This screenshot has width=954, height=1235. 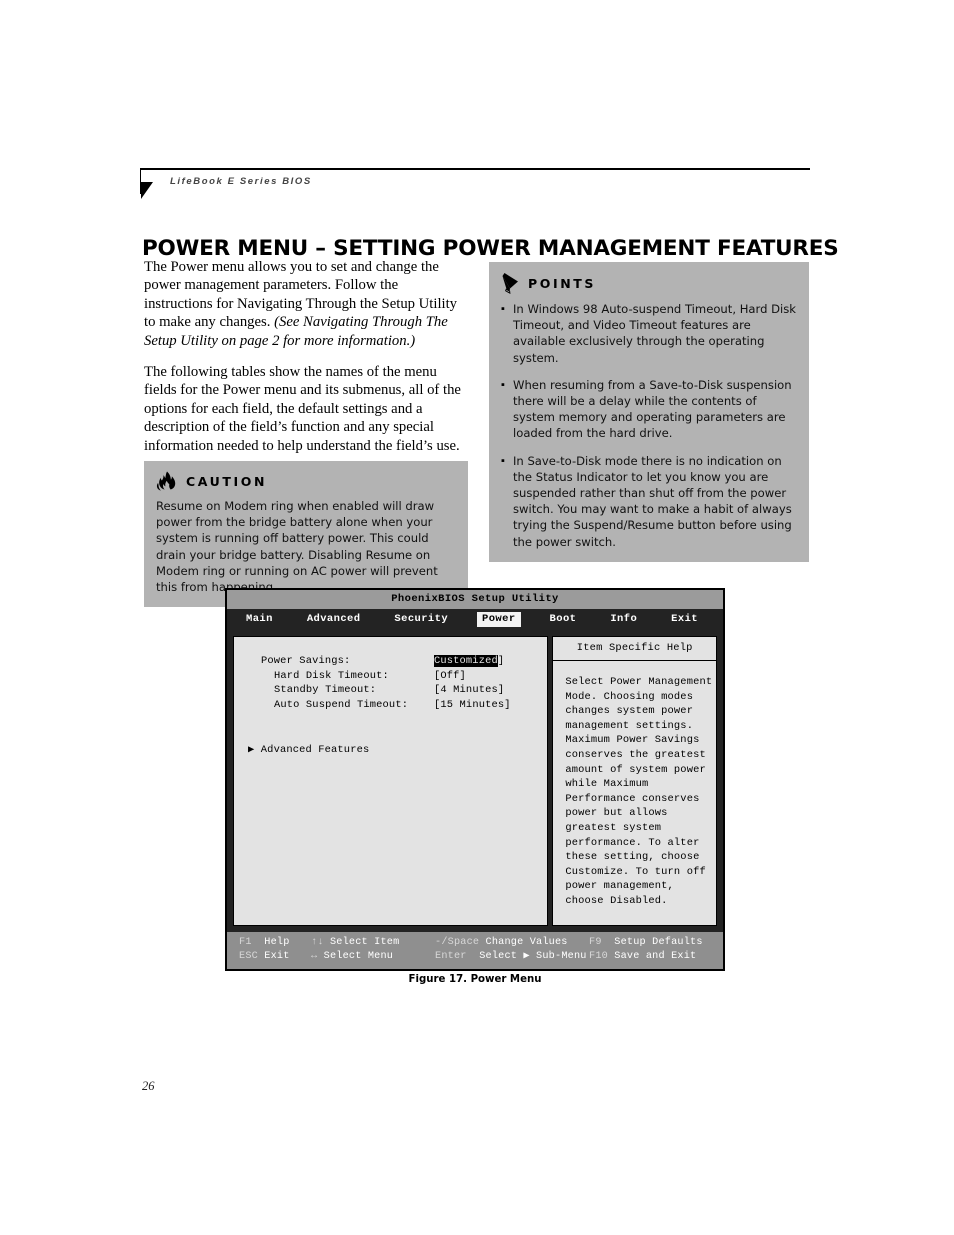 I want to click on tab-power: Power, so click(x=499, y=619).